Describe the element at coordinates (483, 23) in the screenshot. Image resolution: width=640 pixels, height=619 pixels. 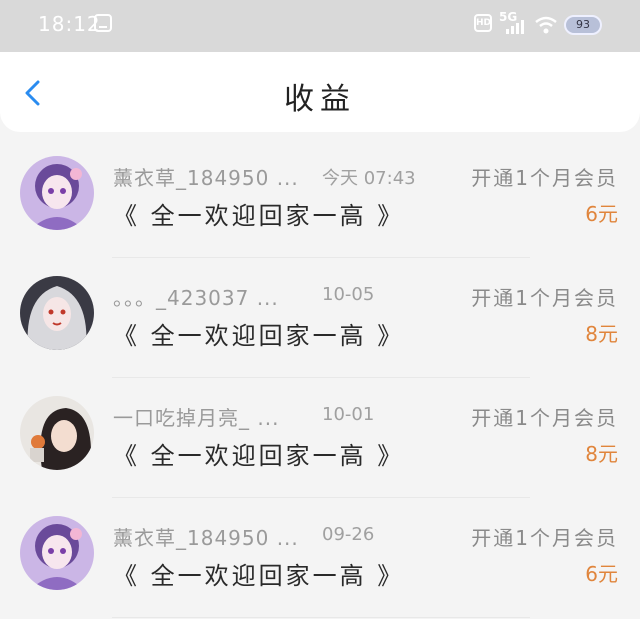
I see `hd-icon: HD` at that location.